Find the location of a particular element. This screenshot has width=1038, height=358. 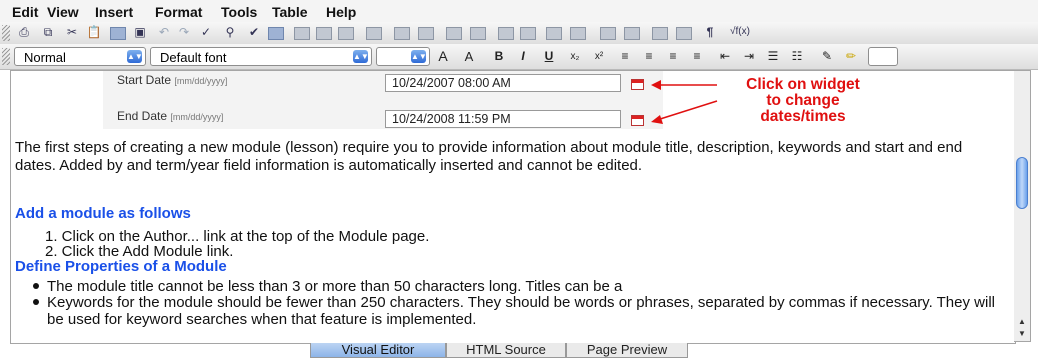

menu-insert: Insert is located at coordinates (114, 12).